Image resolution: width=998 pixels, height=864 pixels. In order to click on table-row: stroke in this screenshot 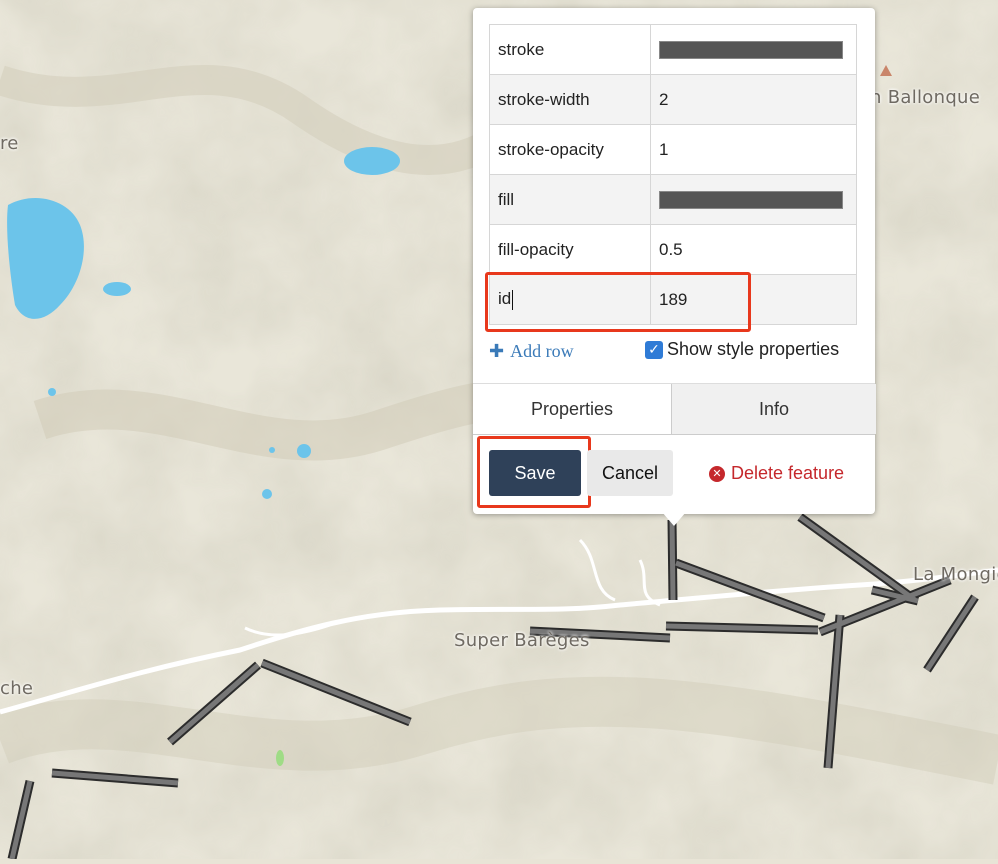, I will do `click(673, 49)`.